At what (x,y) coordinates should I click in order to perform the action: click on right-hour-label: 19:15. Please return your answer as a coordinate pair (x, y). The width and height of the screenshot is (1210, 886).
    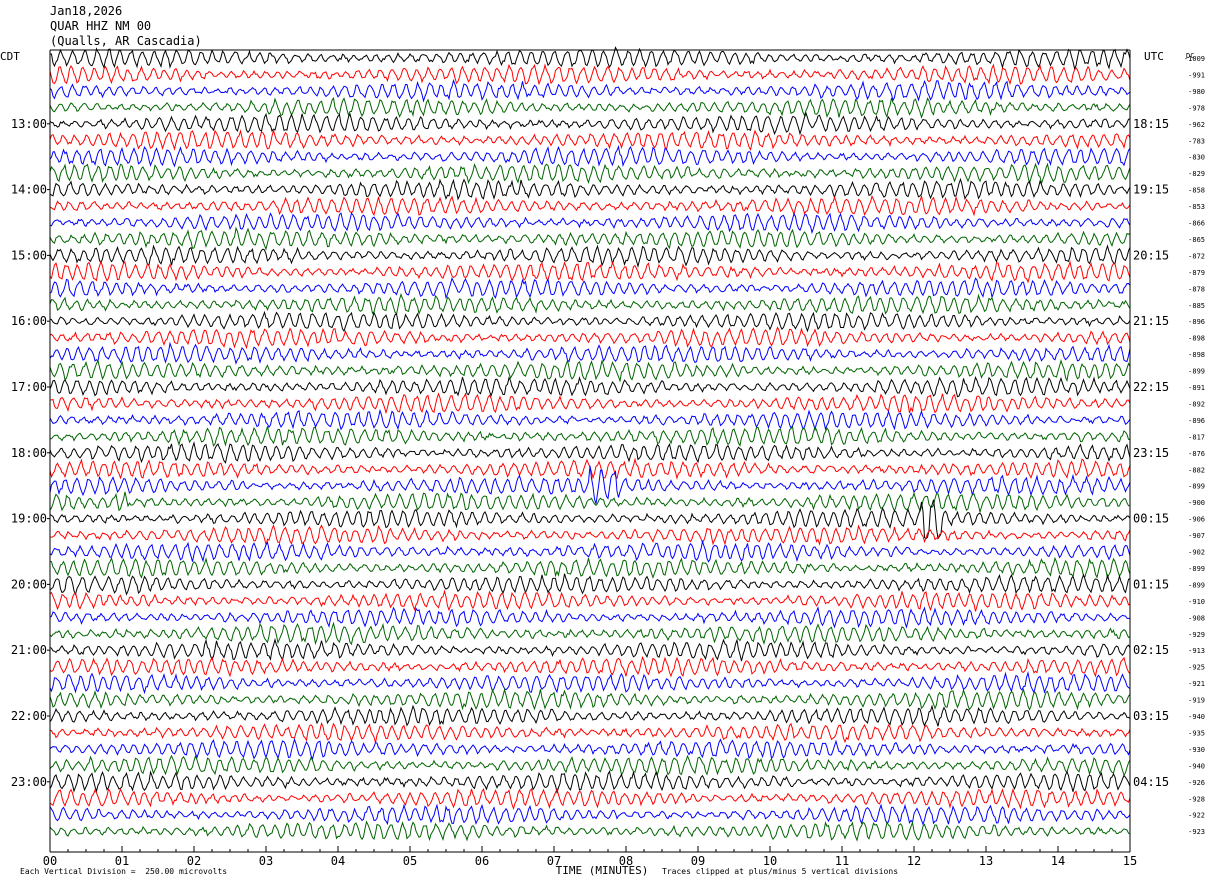
    Looking at the image, I should click on (1151, 190).